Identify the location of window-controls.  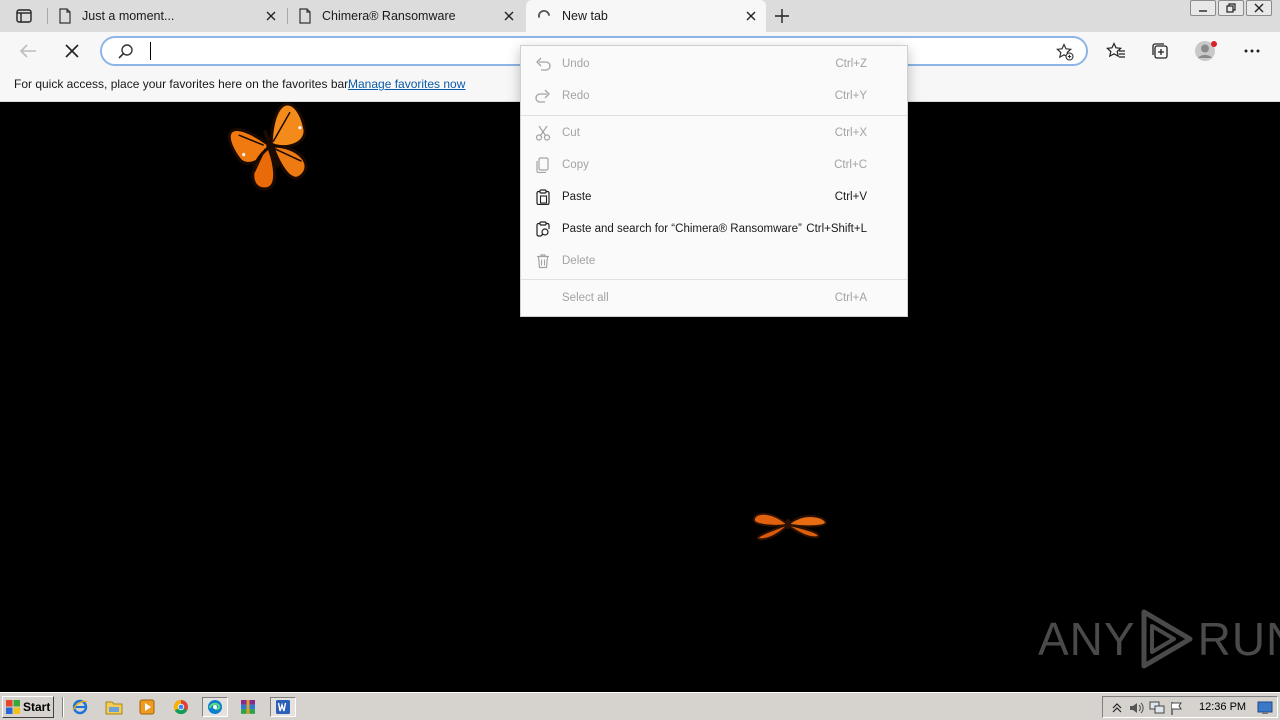
(1230, 8).